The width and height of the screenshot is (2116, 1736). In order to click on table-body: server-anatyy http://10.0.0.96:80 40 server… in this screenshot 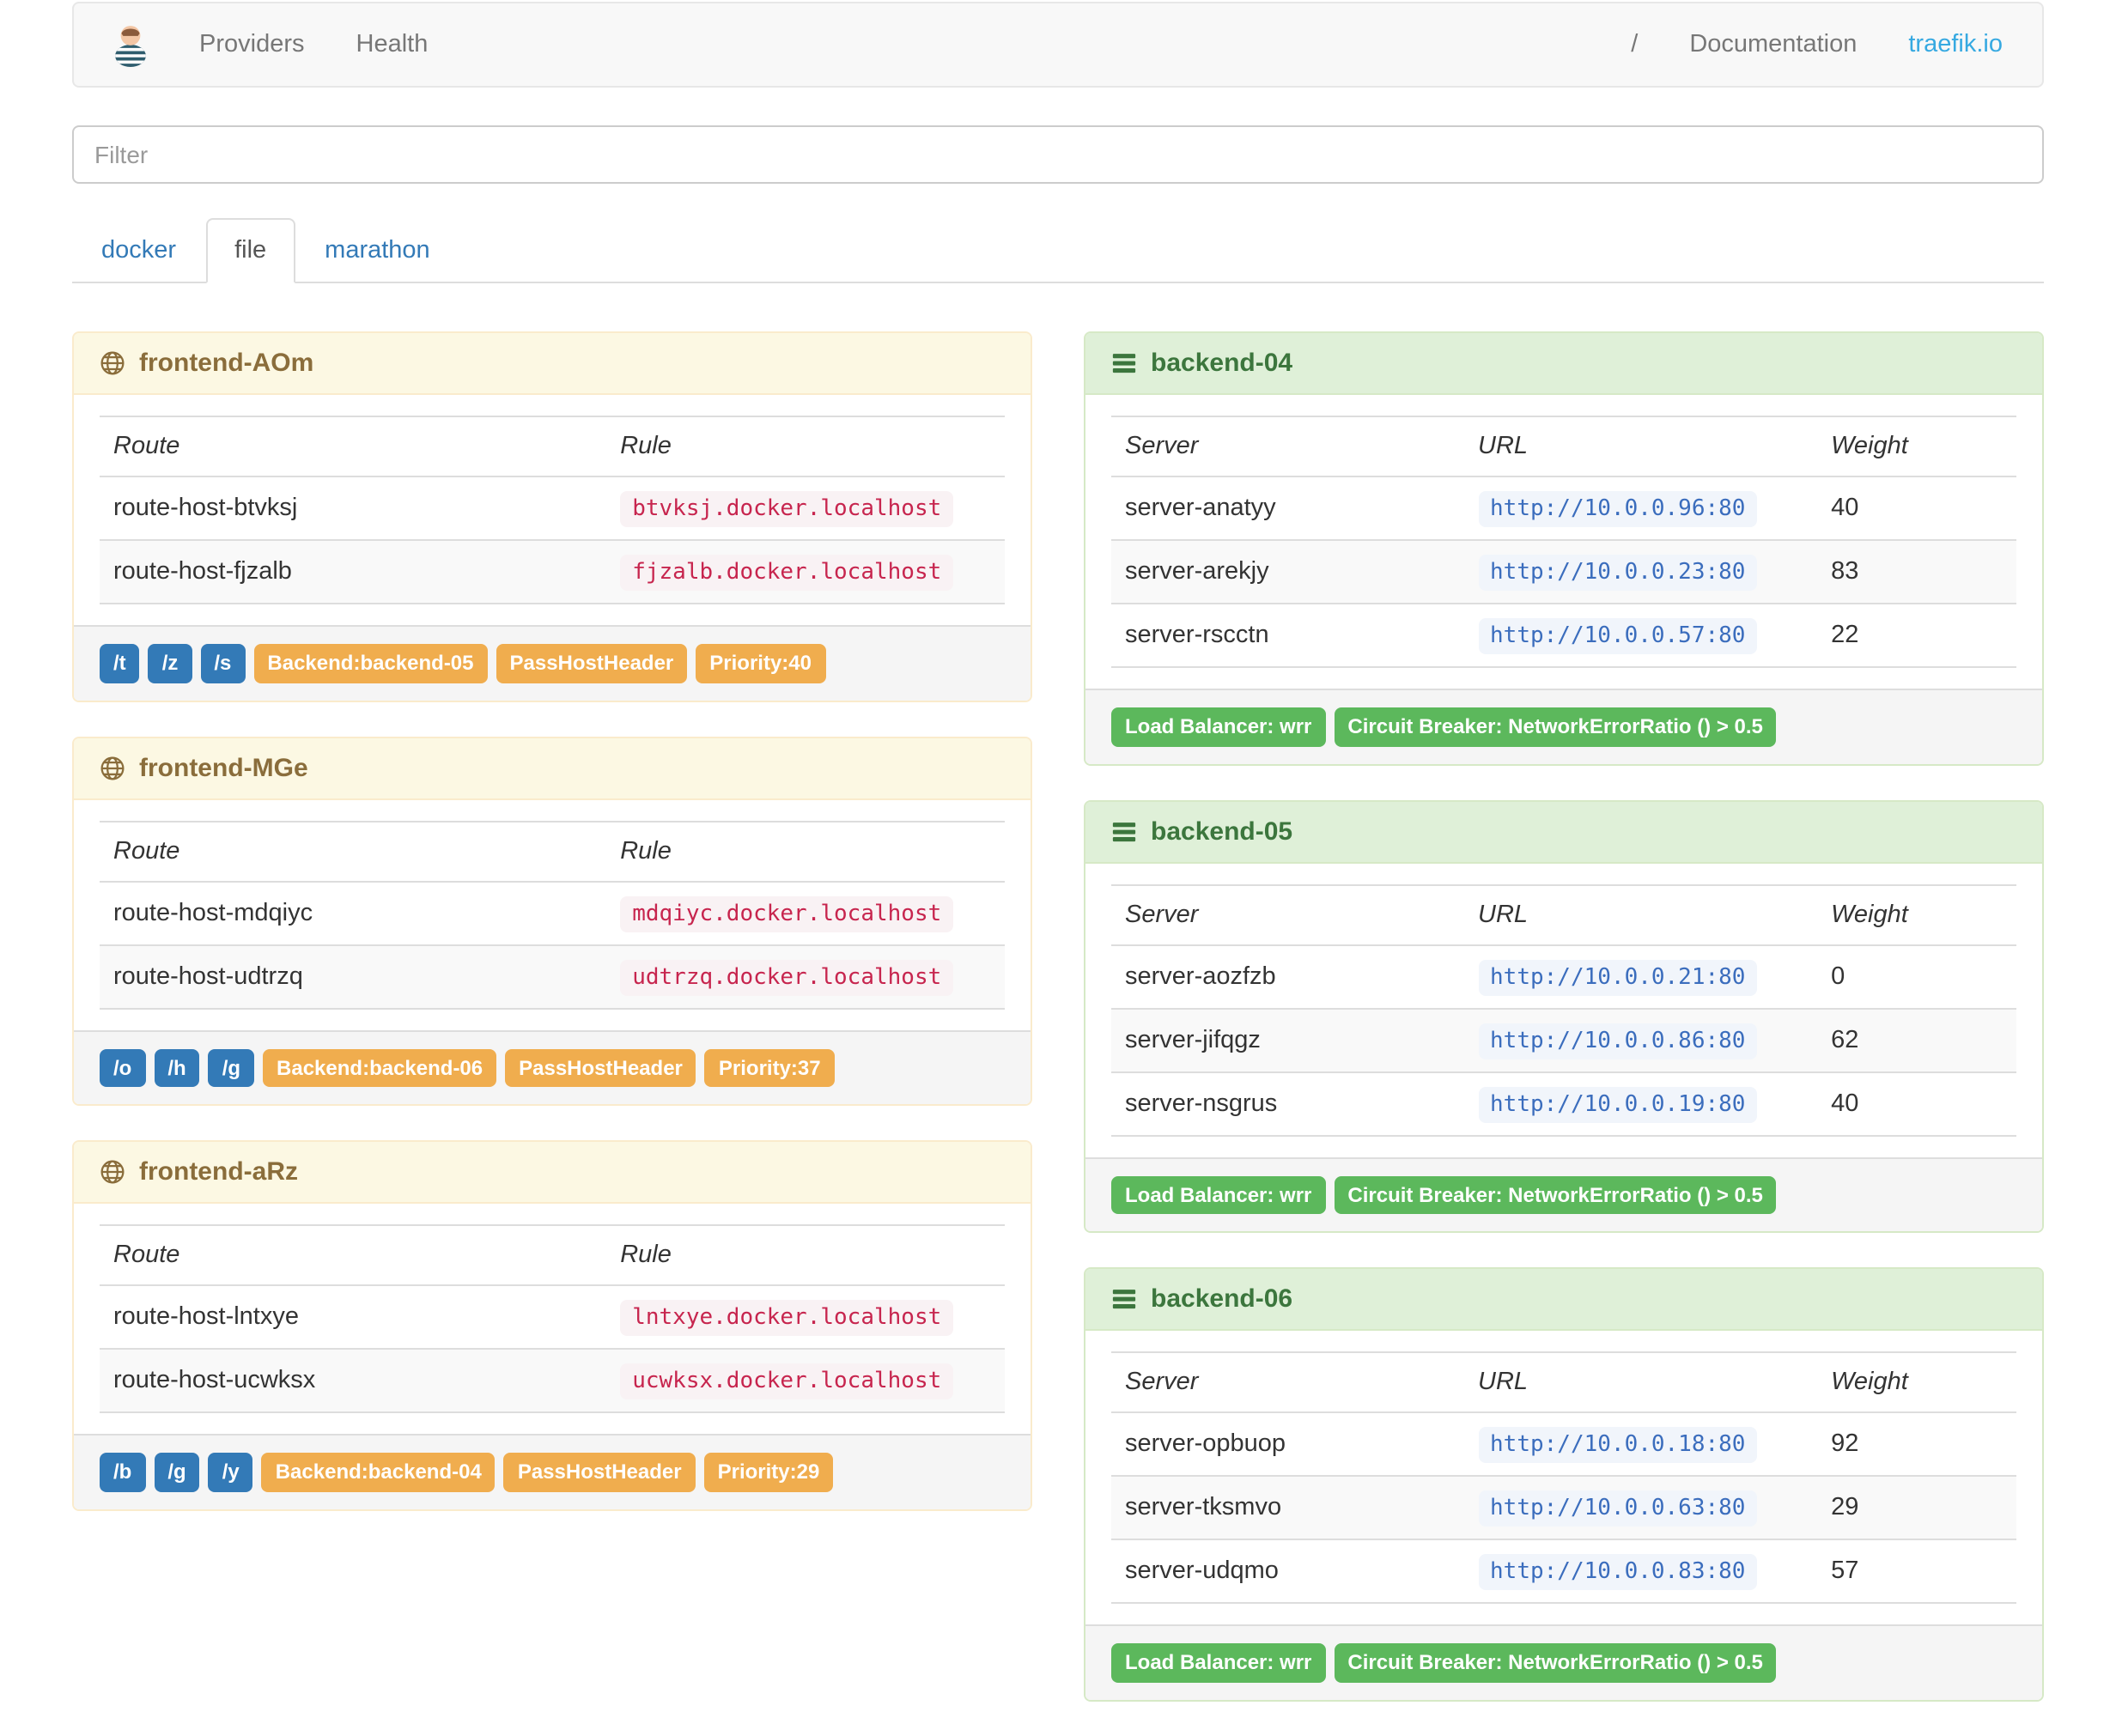, I will do `click(1563, 572)`.